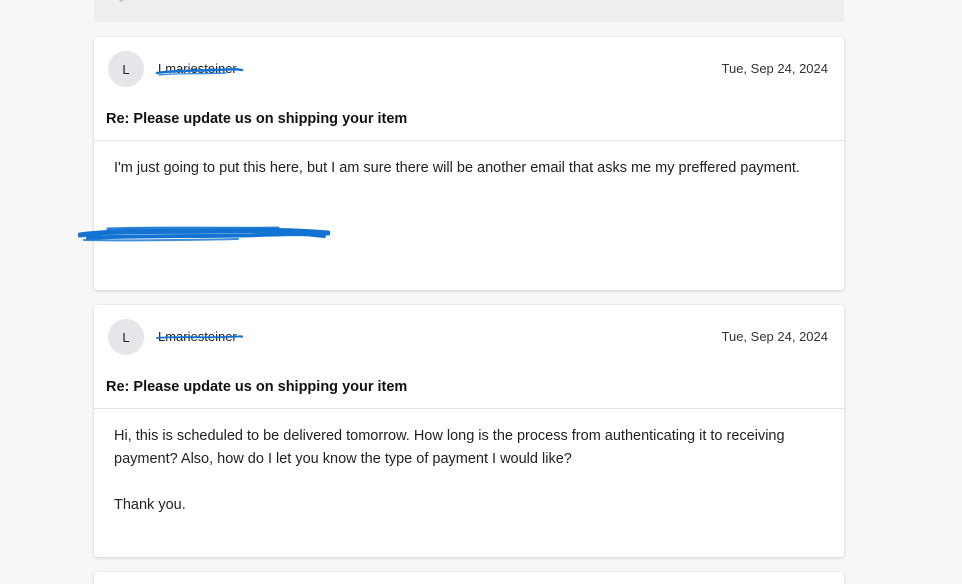 This screenshot has height=584, width=962. What do you see at coordinates (469, 11) in the screenshot?
I see `previous-message-footer` at bounding box center [469, 11].